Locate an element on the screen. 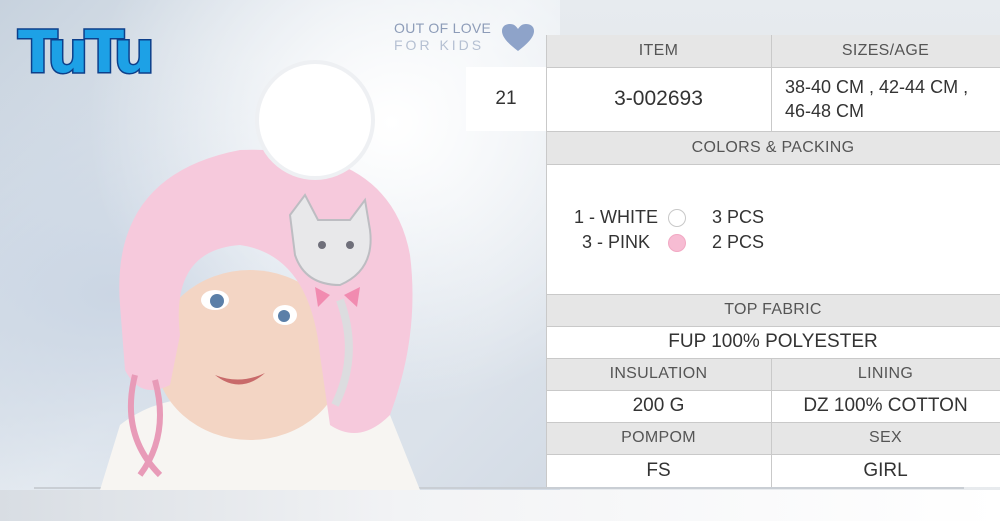 Image resolution: width=1000 pixels, height=521 pixels. index-value: 21 is located at coordinates (506, 98).